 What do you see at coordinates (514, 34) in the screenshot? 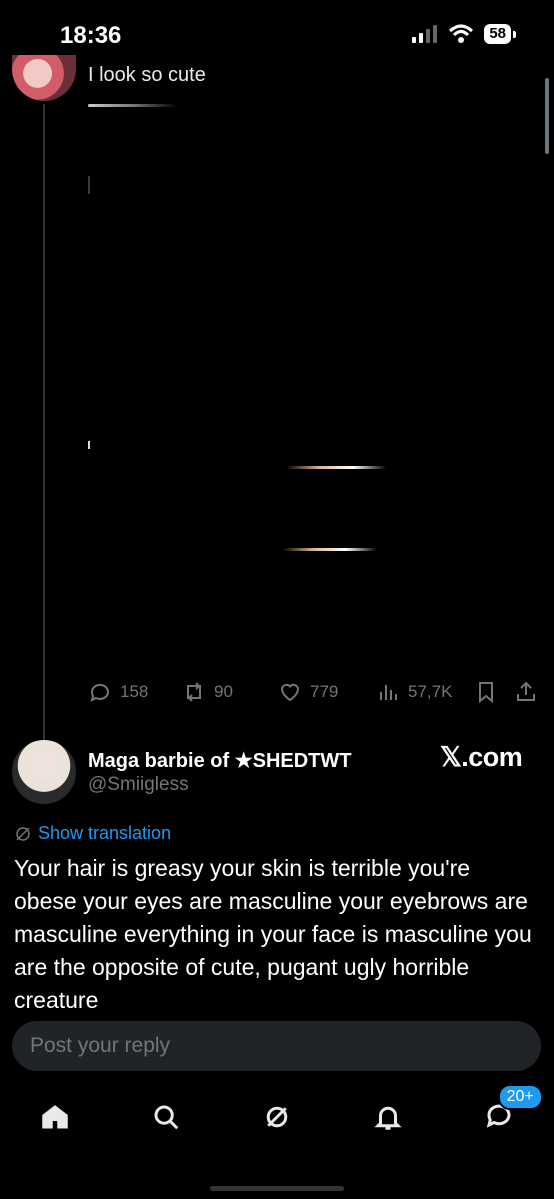
I see `battery-icon` at bounding box center [514, 34].